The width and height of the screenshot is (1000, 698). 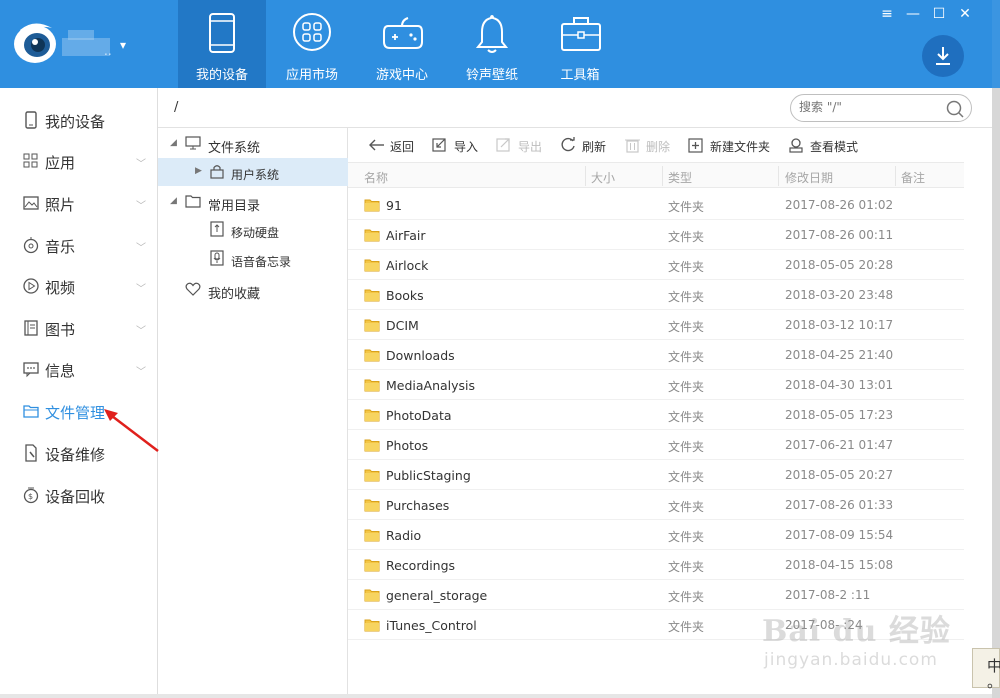 I want to click on new-folder-button: 新建文件夹, so click(x=733, y=146).